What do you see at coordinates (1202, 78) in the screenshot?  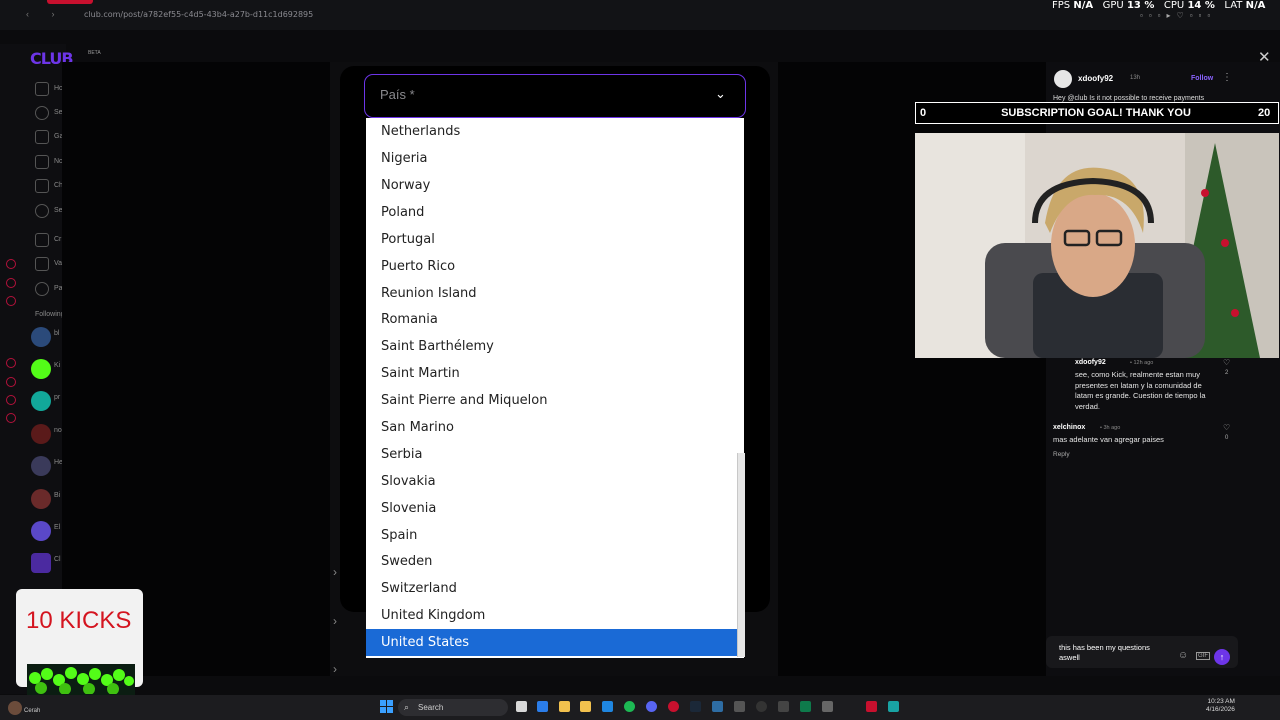 I see `follow-button: Follow` at bounding box center [1202, 78].